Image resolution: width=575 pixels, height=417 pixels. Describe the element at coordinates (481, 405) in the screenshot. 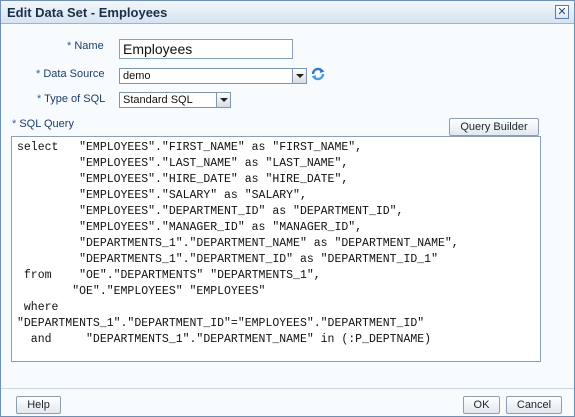

I see `ok-button: OK` at that location.